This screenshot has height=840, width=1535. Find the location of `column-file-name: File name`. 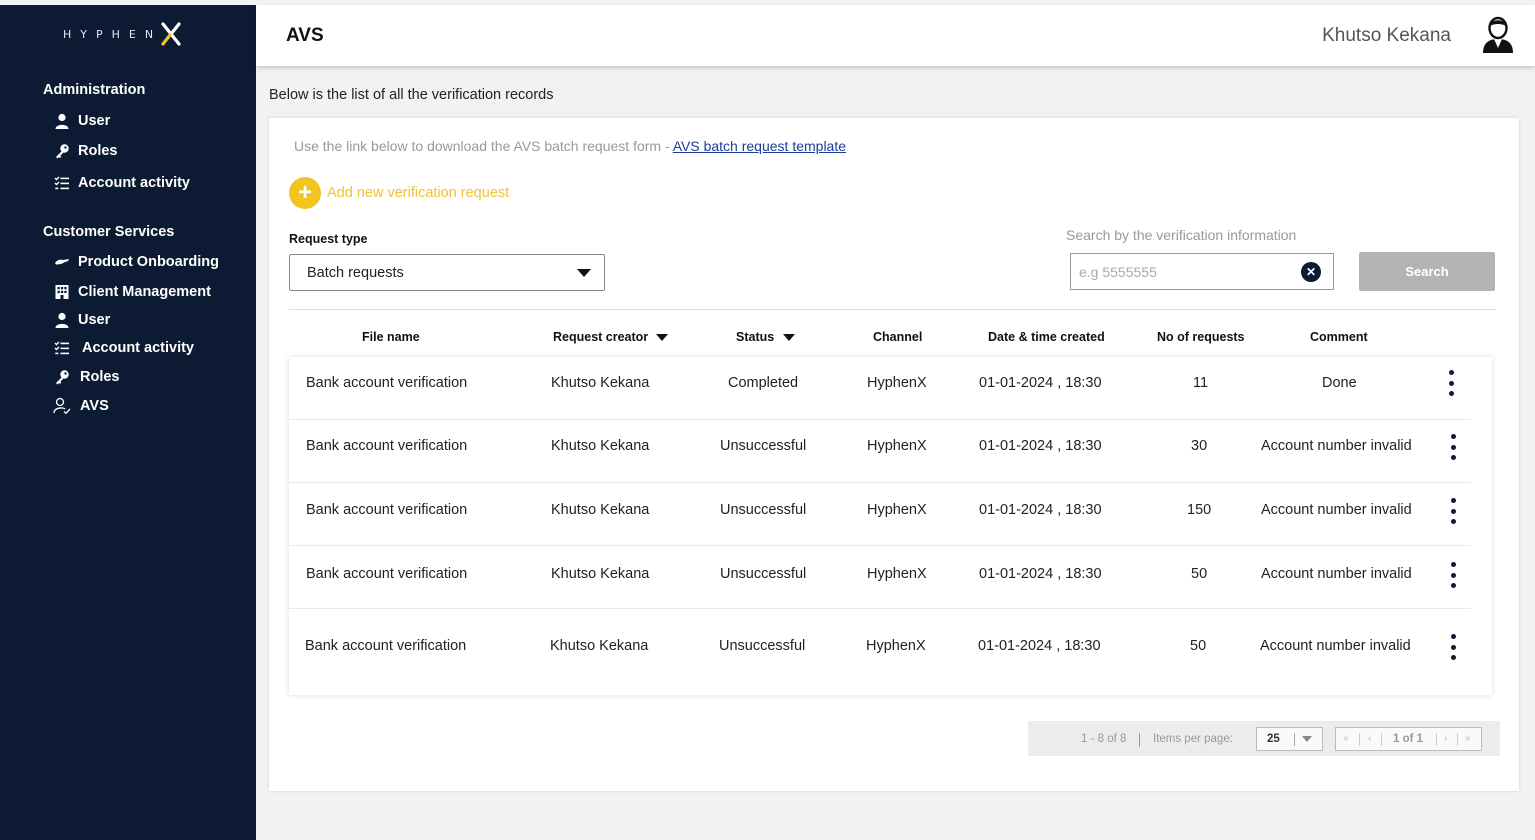

column-file-name: File name is located at coordinates (391, 337).